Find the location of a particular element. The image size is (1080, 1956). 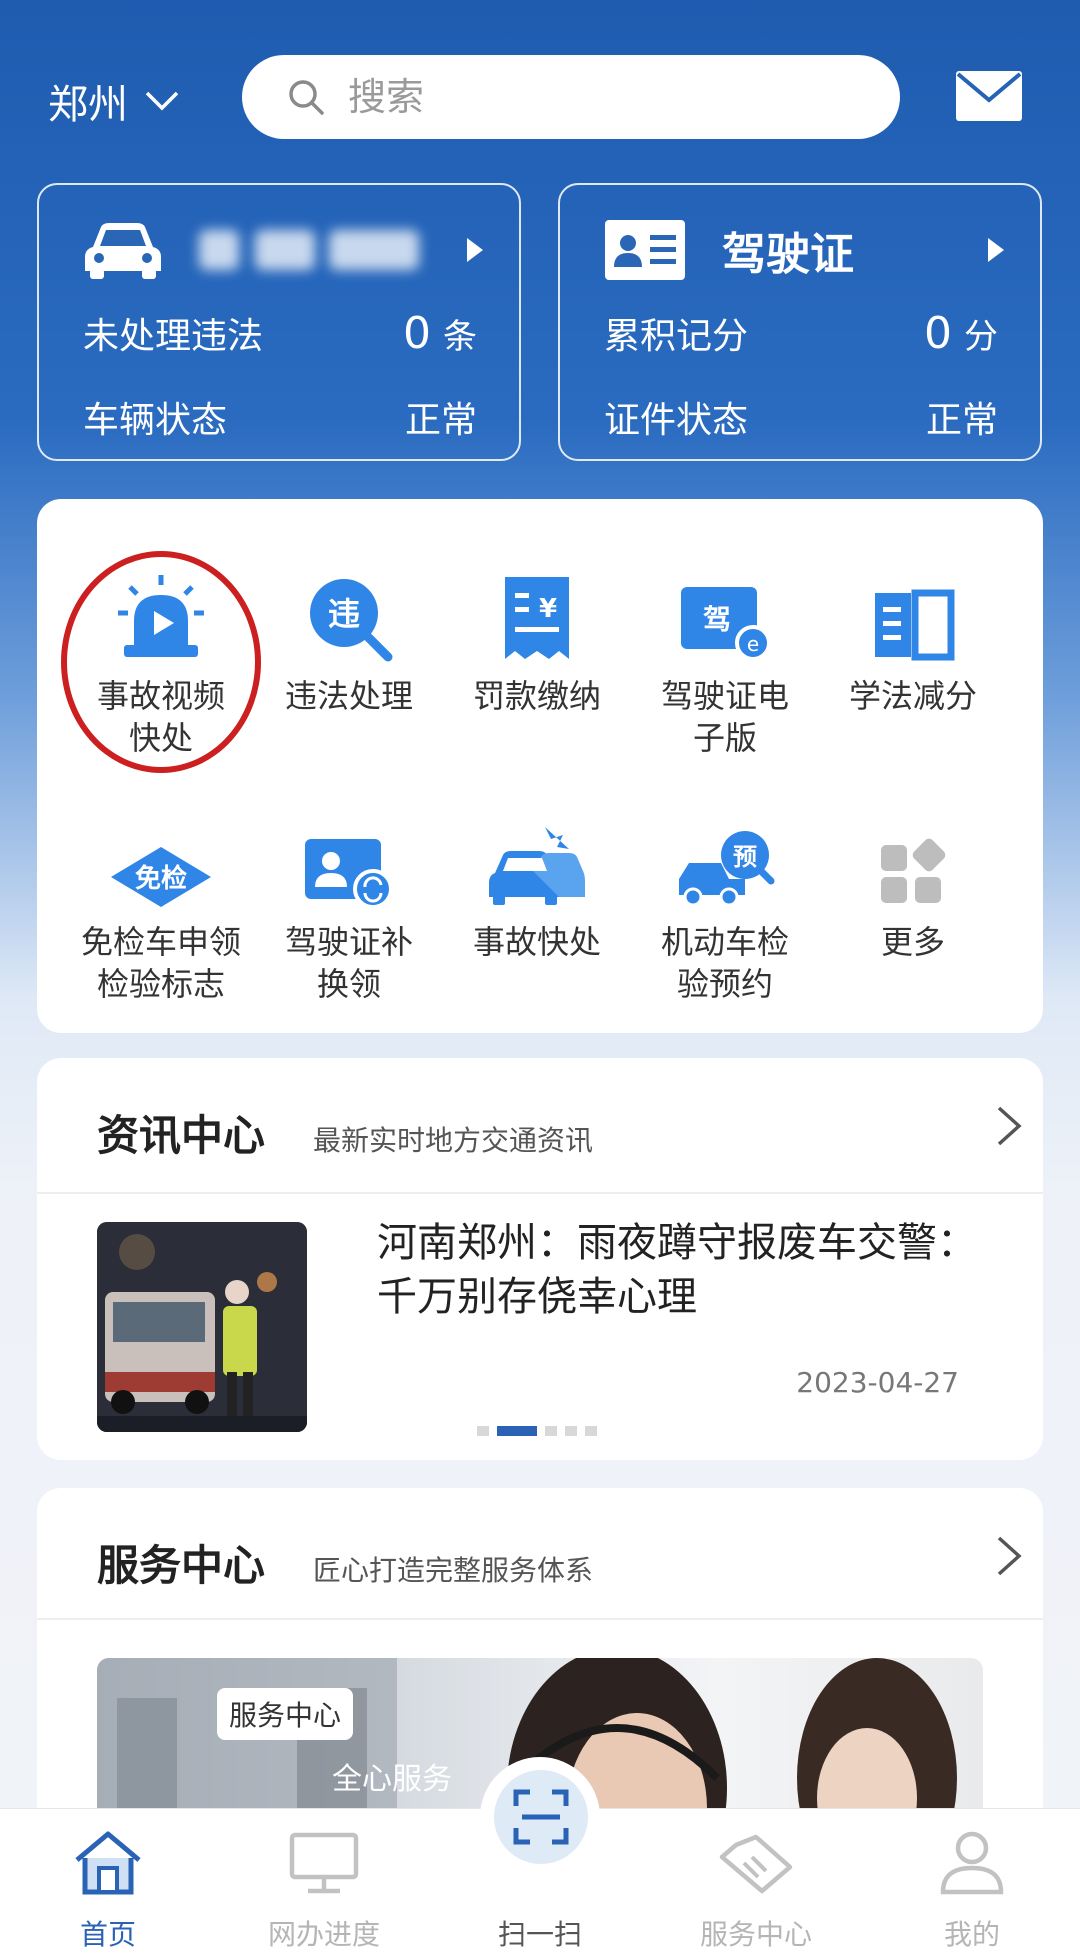

service-e-license: 驾 e 驾驶证电 子版 is located at coordinates (725, 651).